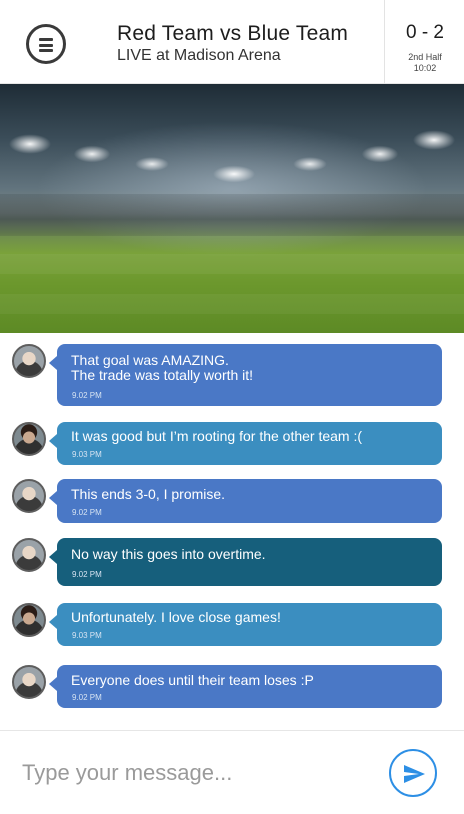  What do you see at coordinates (233, 33) in the screenshot?
I see `match-title: Red Team vs Blue Team` at bounding box center [233, 33].